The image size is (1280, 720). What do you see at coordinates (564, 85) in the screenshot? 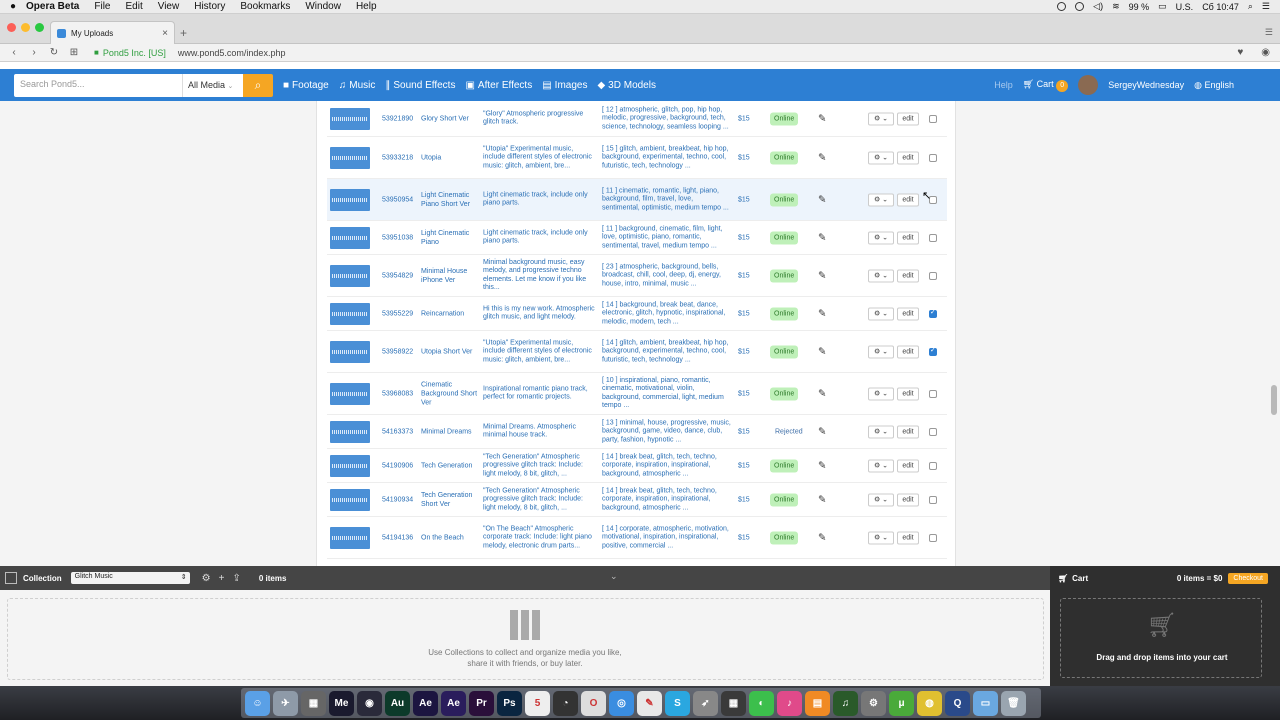
I see `nav-images: ▤ Images` at bounding box center [564, 85].